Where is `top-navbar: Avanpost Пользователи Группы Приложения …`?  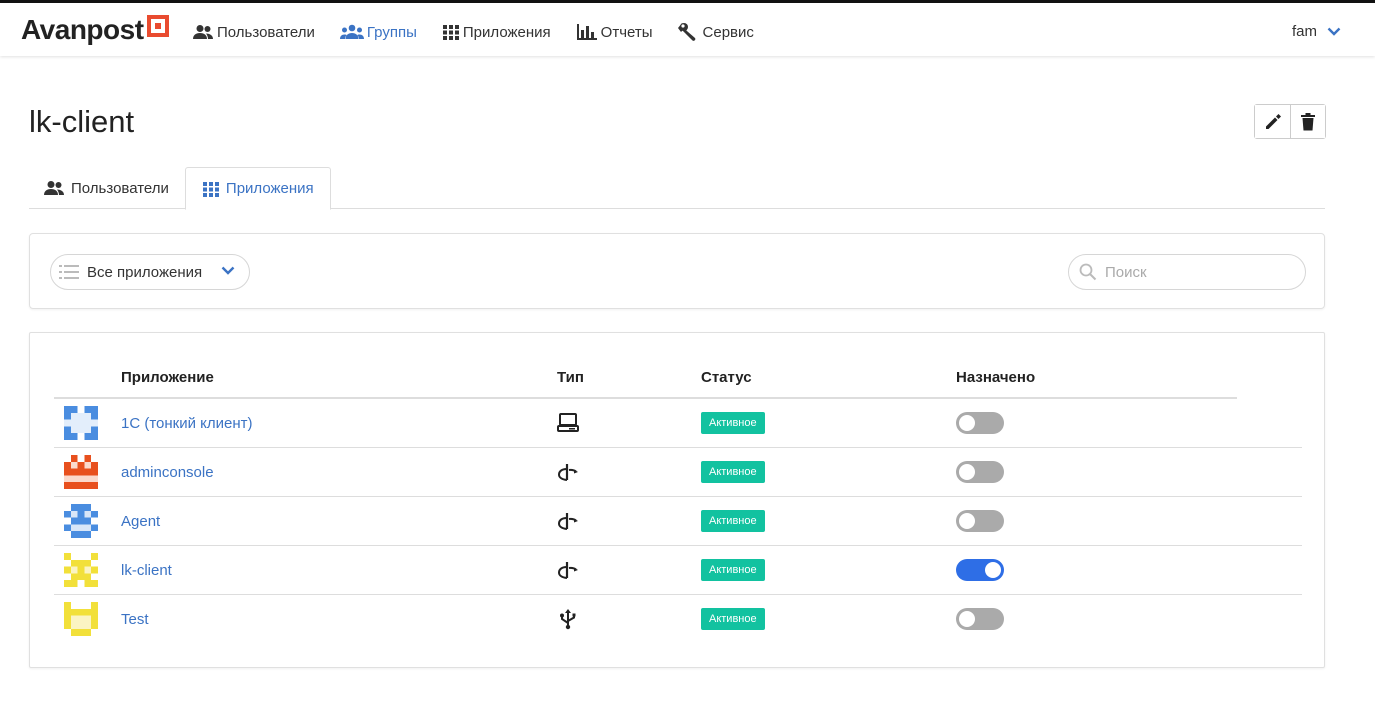 top-navbar: Avanpost Пользователи Группы Приложения … is located at coordinates (687, 28).